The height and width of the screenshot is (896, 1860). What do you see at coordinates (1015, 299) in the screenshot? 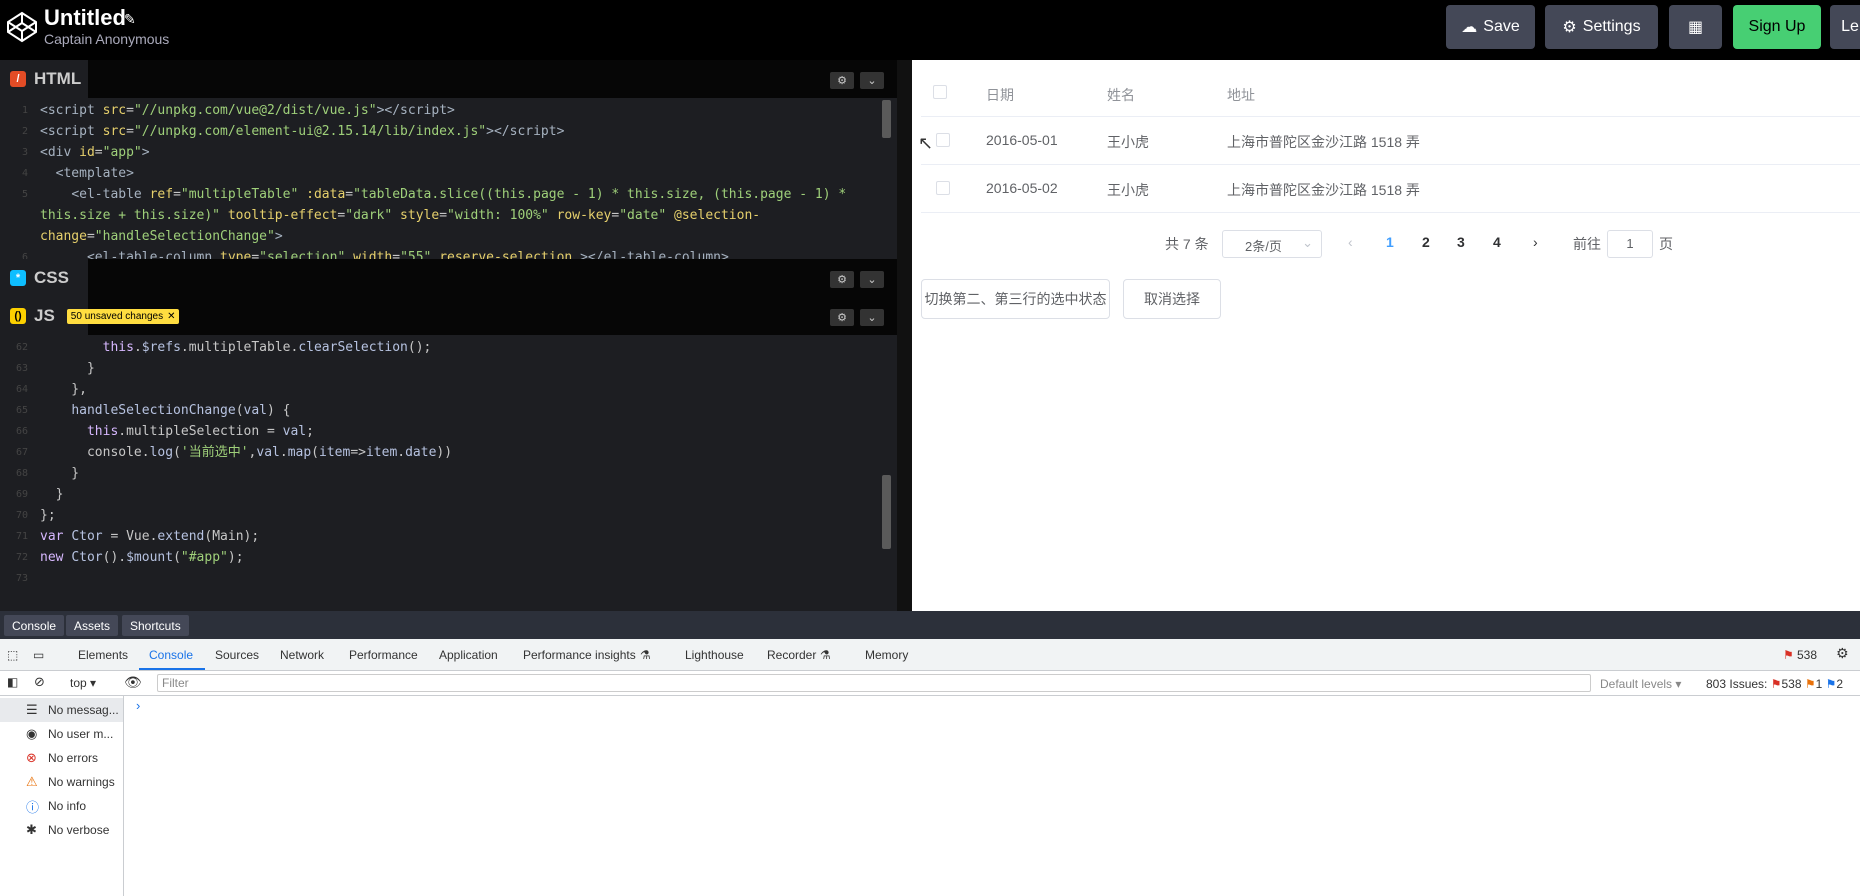
I see `toggle-selection-button: 切换第二、第三行的选中状态` at bounding box center [1015, 299].